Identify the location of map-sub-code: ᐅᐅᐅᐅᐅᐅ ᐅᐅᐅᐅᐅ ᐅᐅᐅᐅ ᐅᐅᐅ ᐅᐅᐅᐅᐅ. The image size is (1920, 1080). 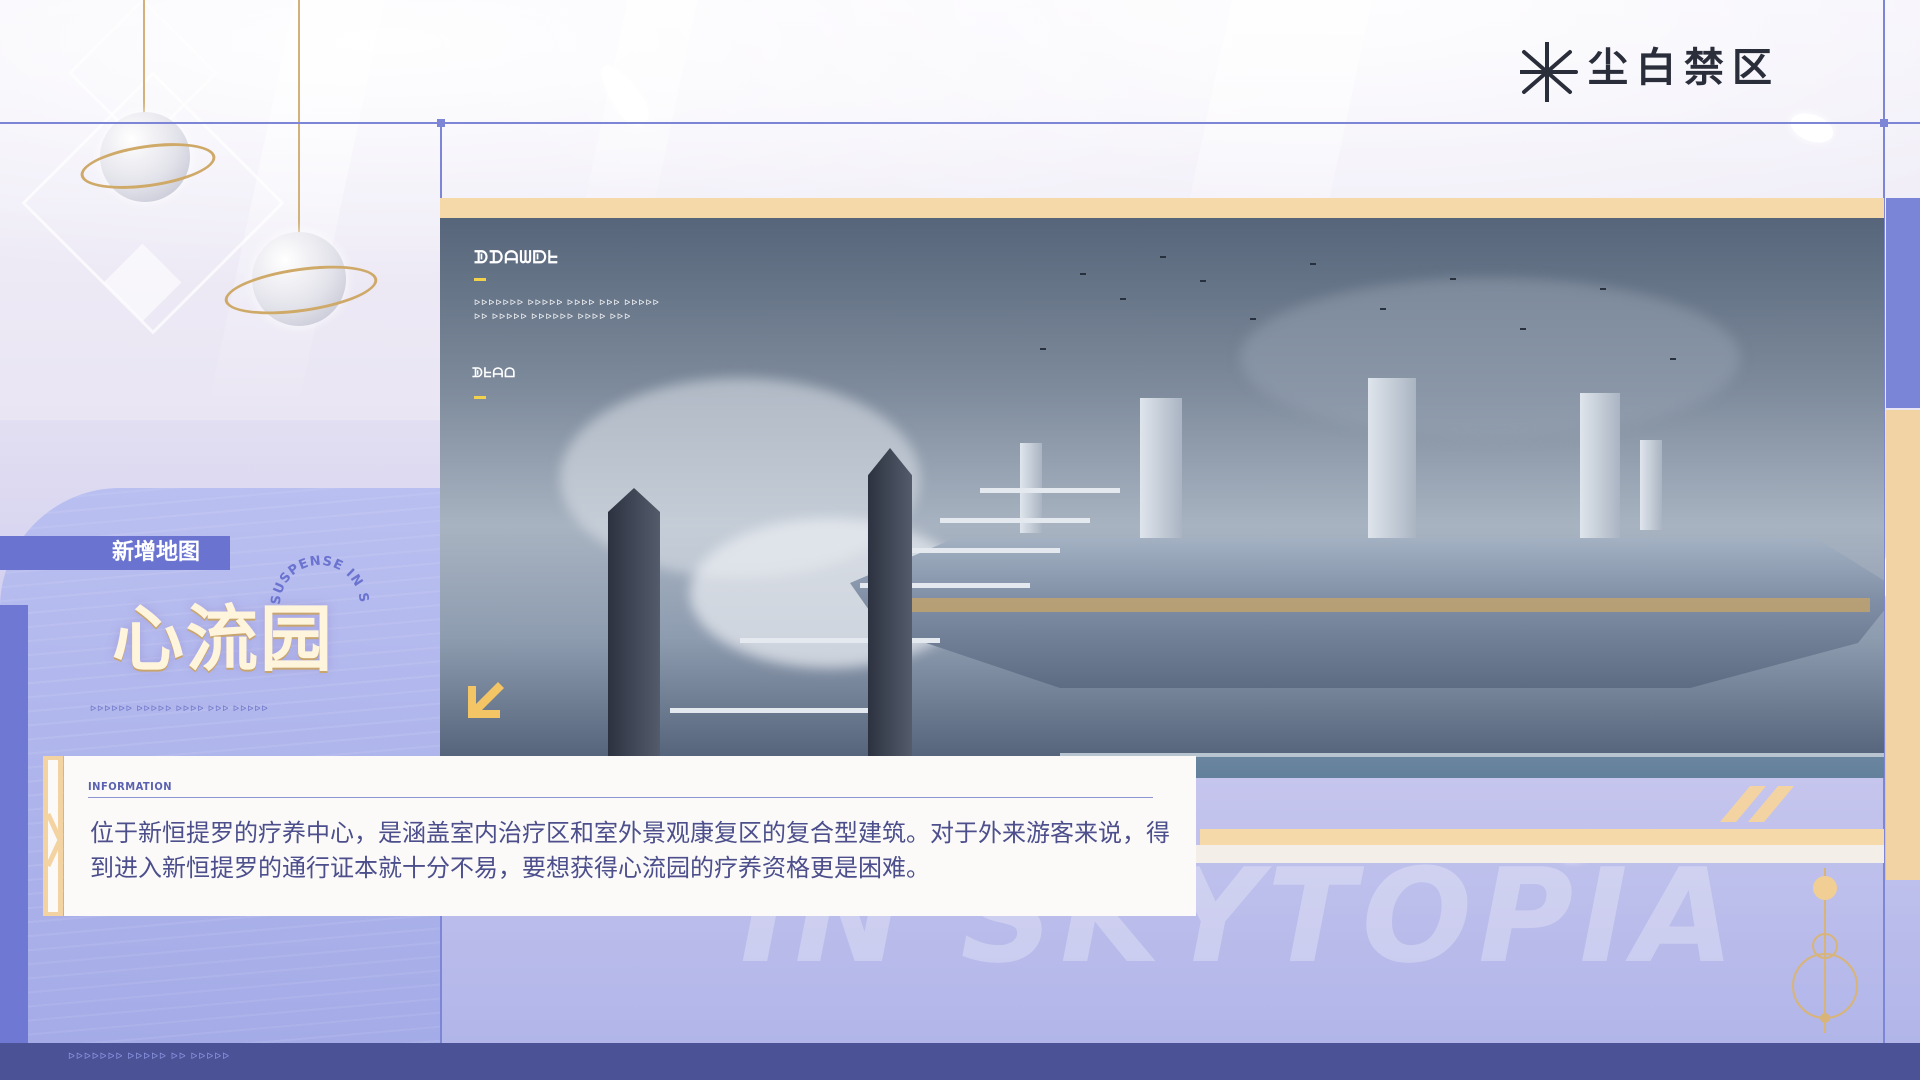
(179, 708).